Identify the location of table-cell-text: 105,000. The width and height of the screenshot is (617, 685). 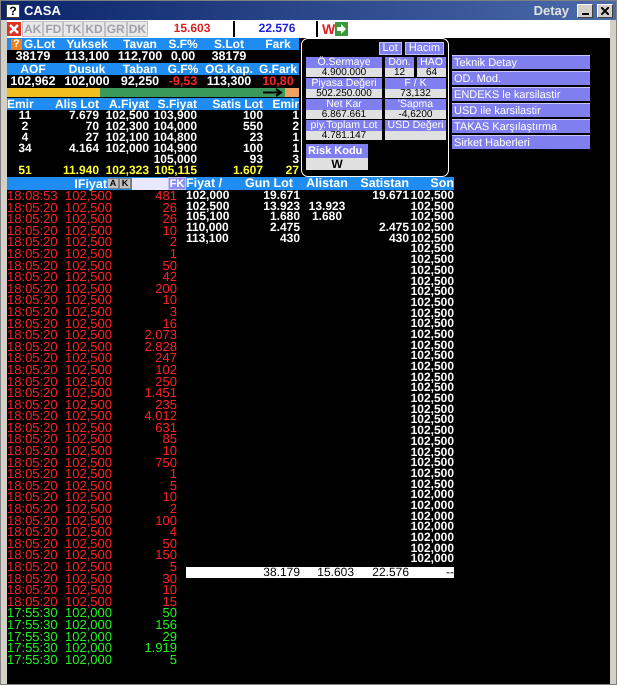
(174, 159).